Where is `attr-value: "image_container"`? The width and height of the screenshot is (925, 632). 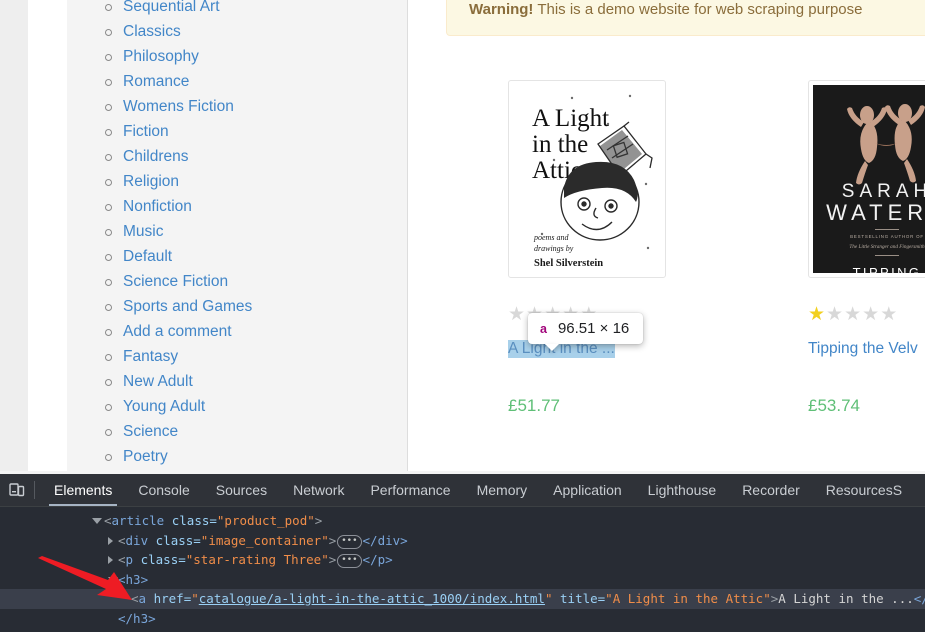
attr-value: "image_container" is located at coordinates (264, 540).